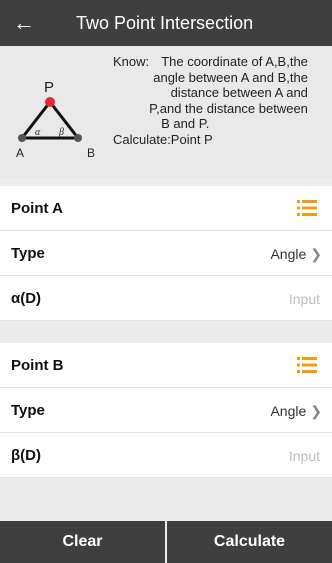 The width and height of the screenshot is (332, 563). What do you see at coordinates (82, 542) in the screenshot?
I see `clear-button: Clear` at bounding box center [82, 542].